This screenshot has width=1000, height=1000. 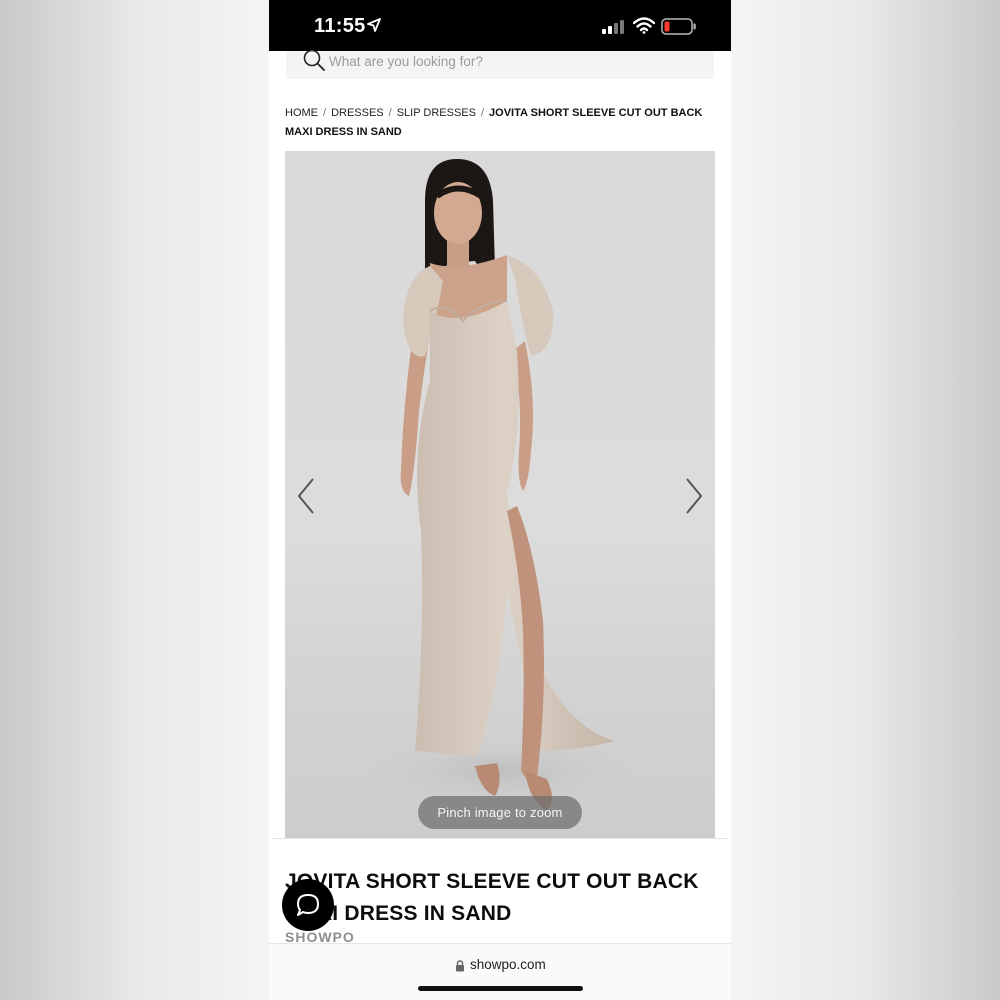 I want to click on search-bar, so click(x=500, y=63).